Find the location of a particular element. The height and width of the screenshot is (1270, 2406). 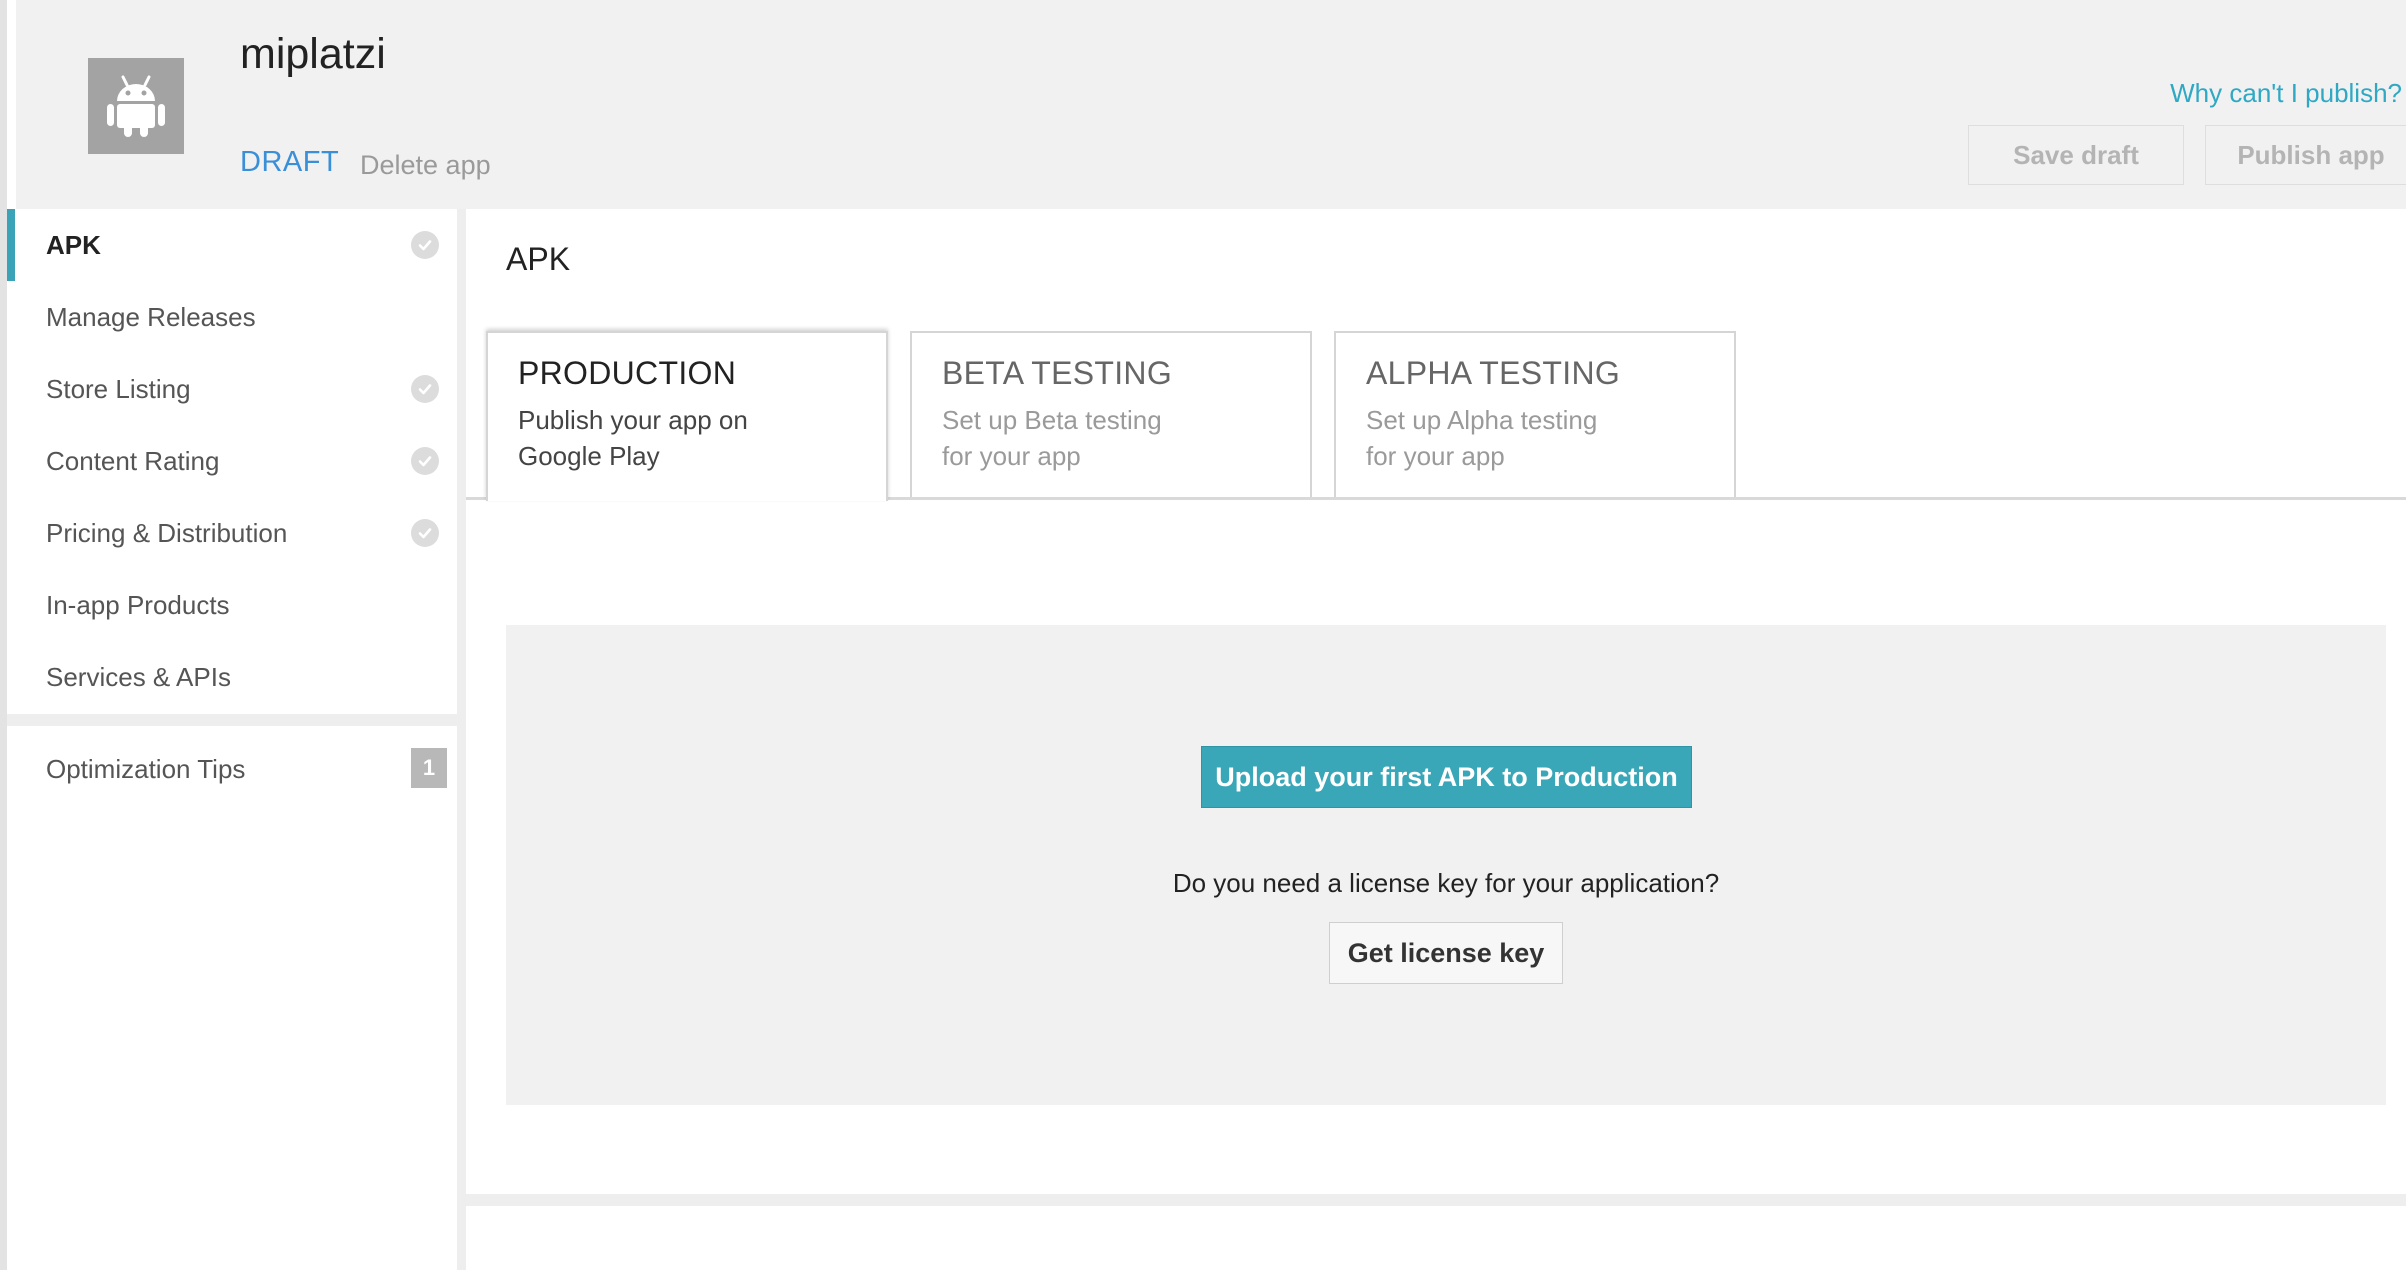

sidebar-item-pricing-distribution: Pricing & Distribution is located at coordinates (232, 533).